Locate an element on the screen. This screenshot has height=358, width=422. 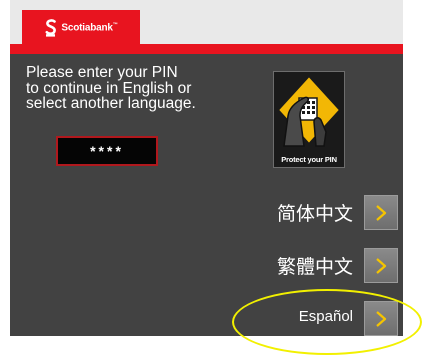
brand-name: Scotiabank™ is located at coordinates (89, 28).